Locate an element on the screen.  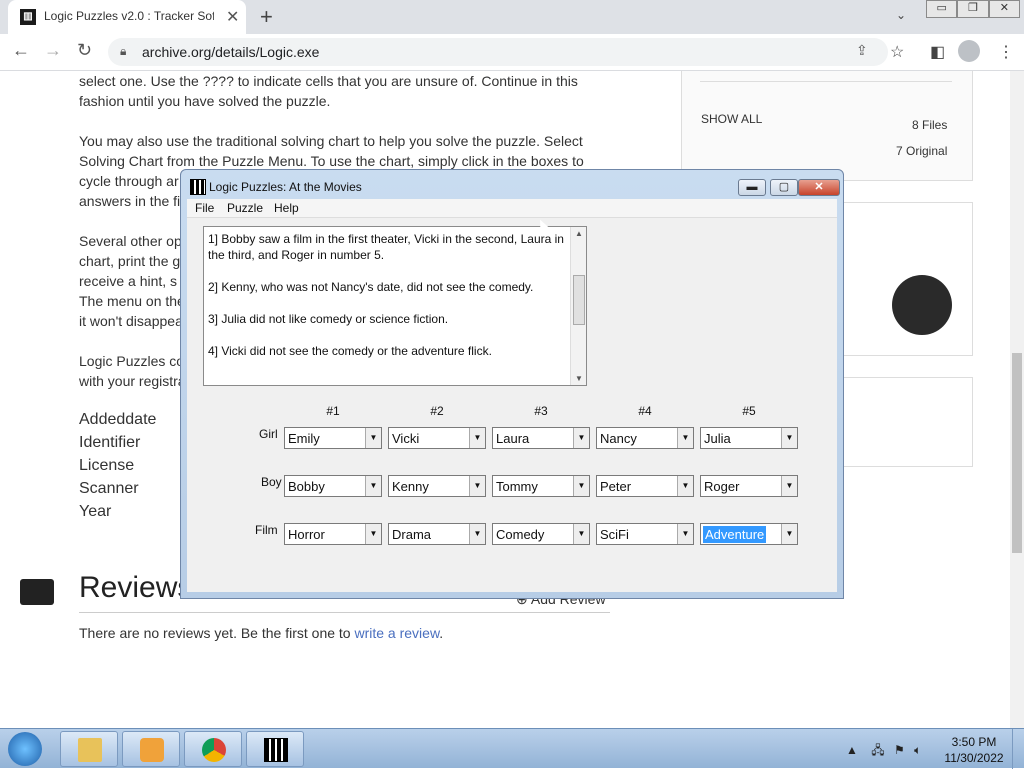
boy-value: Tommy is located at coordinates (517, 486).